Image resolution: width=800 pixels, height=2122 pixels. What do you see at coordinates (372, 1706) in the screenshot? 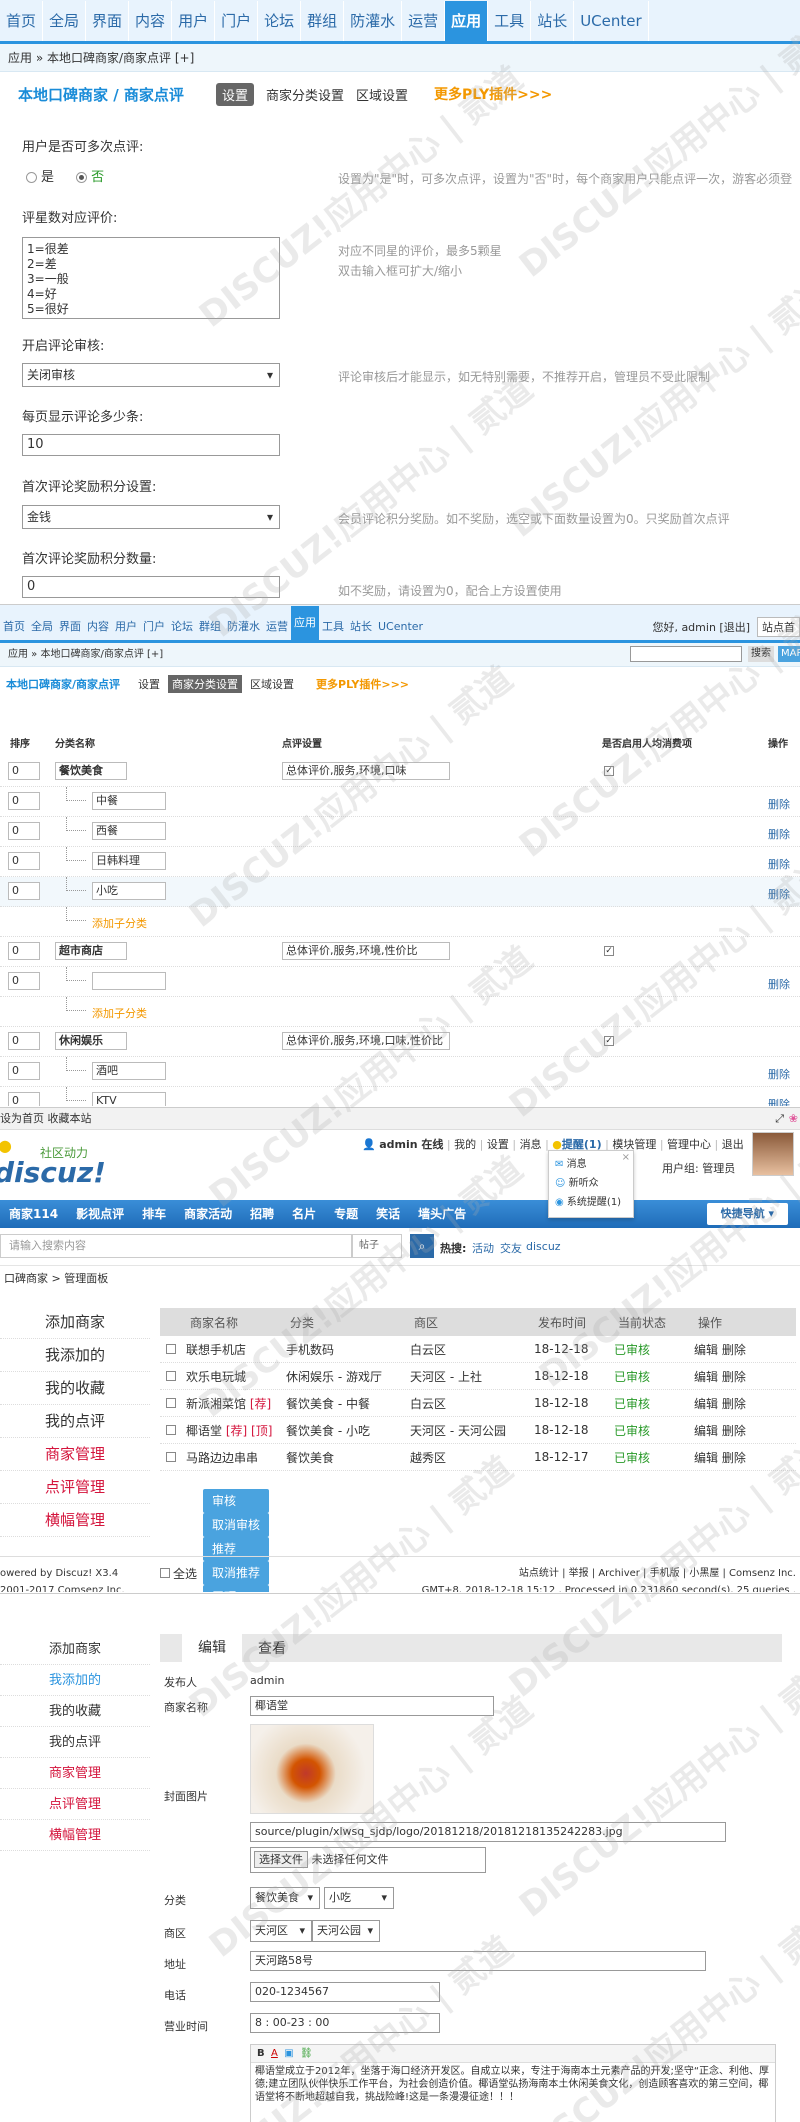
I see `merchant-name-input: 椰语堂` at bounding box center [372, 1706].